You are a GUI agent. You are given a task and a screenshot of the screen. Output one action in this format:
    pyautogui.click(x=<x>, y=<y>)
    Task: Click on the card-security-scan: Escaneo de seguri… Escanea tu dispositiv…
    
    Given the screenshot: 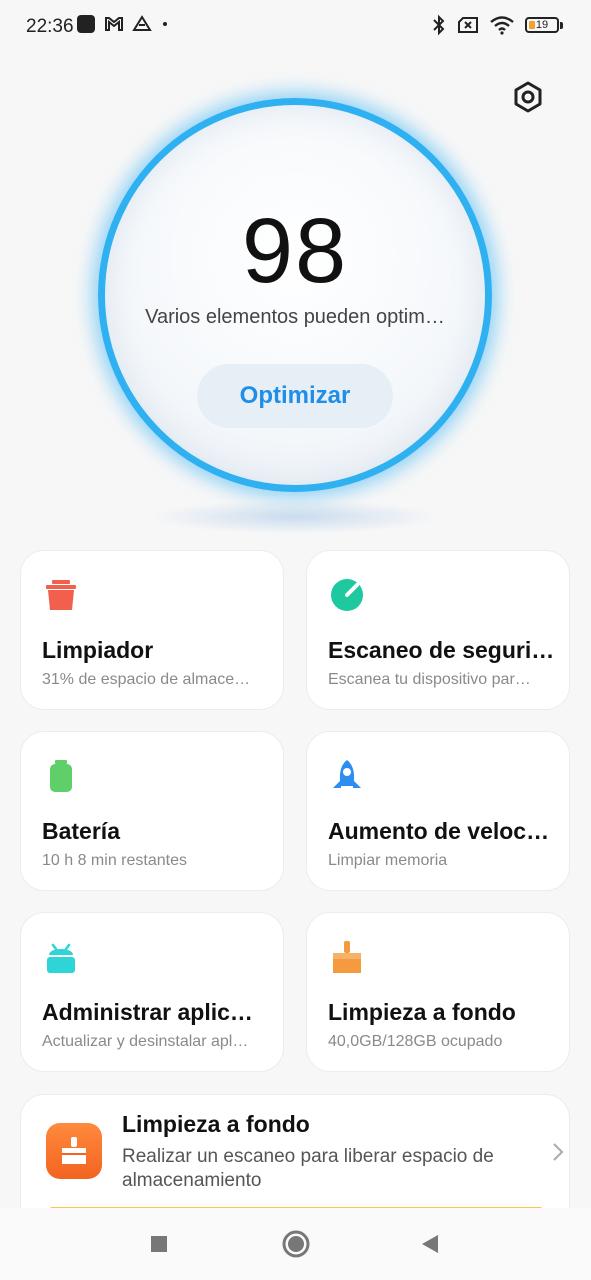 What is the action you would take?
    pyautogui.click(x=438, y=630)
    